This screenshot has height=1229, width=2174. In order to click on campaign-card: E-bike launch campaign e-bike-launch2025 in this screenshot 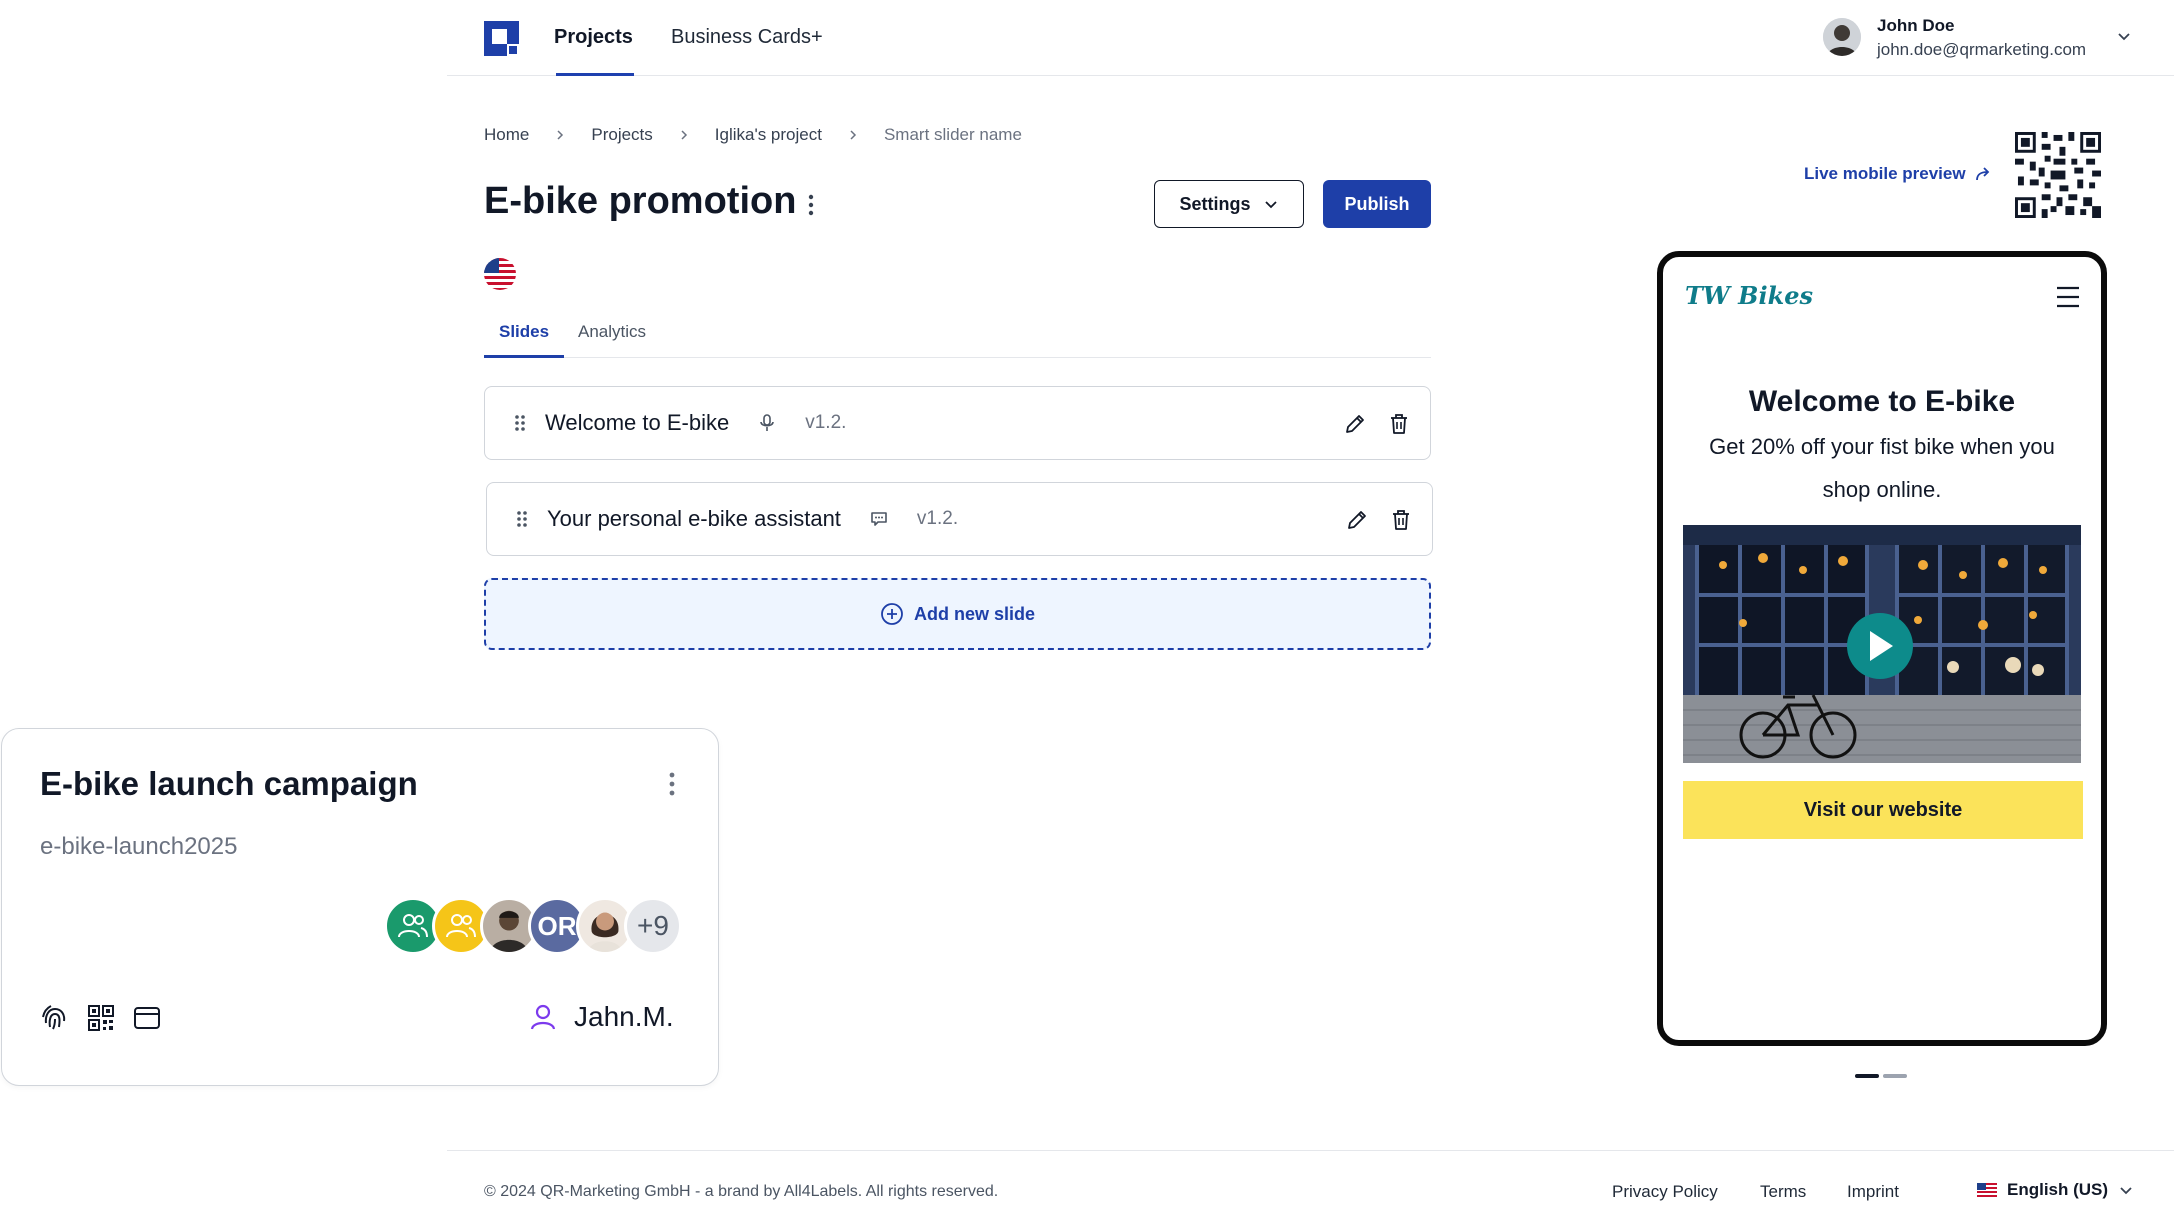, I will do `click(360, 907)`.